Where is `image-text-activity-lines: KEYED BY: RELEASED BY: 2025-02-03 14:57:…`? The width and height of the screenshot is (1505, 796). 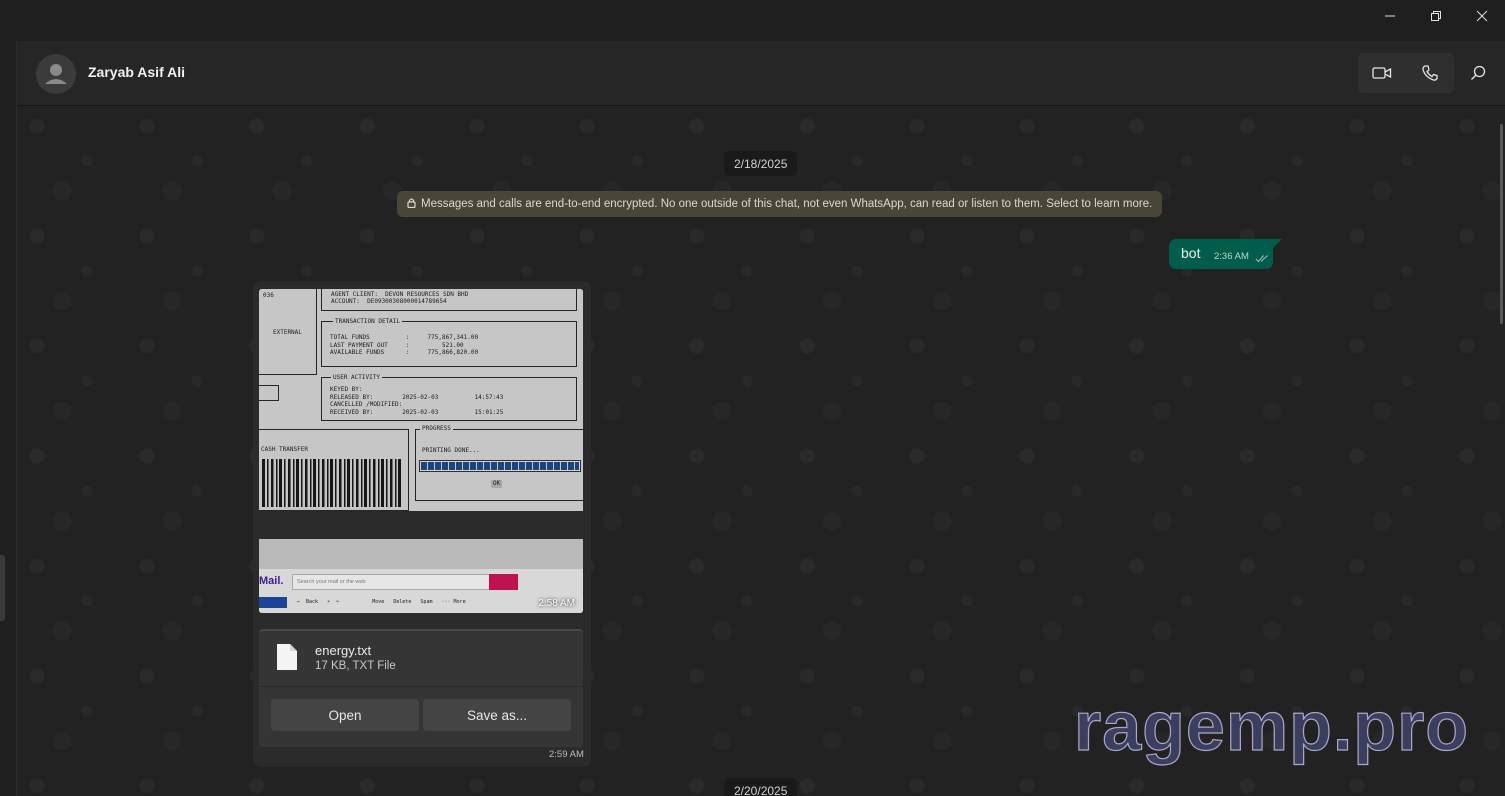 image-text-activity-lines: KEYED BY: RELEASED BY: 2025-02-03 14:57:… is located at coordinates (417, 401).